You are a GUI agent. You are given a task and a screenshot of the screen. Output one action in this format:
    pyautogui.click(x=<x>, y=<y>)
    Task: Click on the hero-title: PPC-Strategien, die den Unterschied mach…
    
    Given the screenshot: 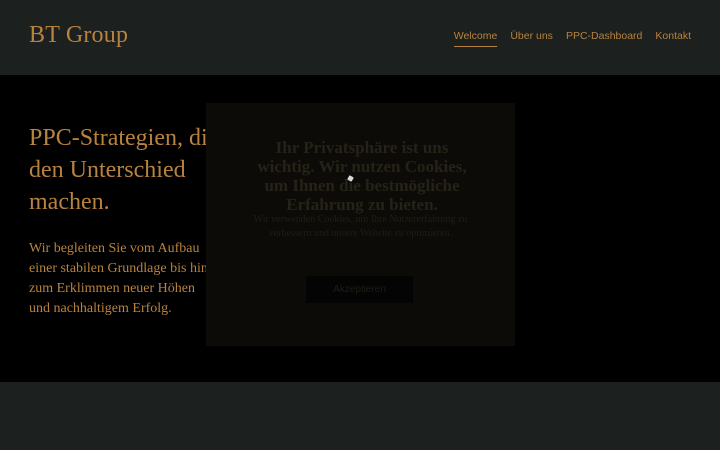 What is the action you would take?
    pyautogui.click(x=124, y=170)
    